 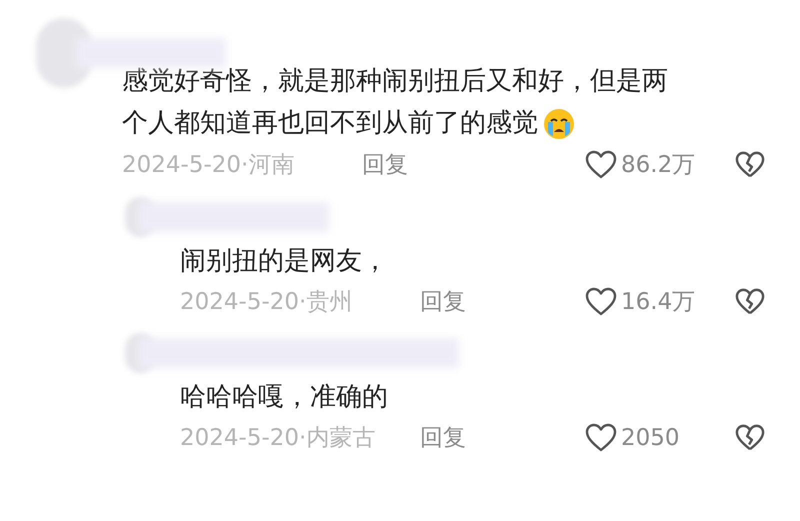 What do you see at coordinates (267, 302) in the screenshot?
I see `date-location: 2024-5-20·贵州` at bounding box center [267, 302].